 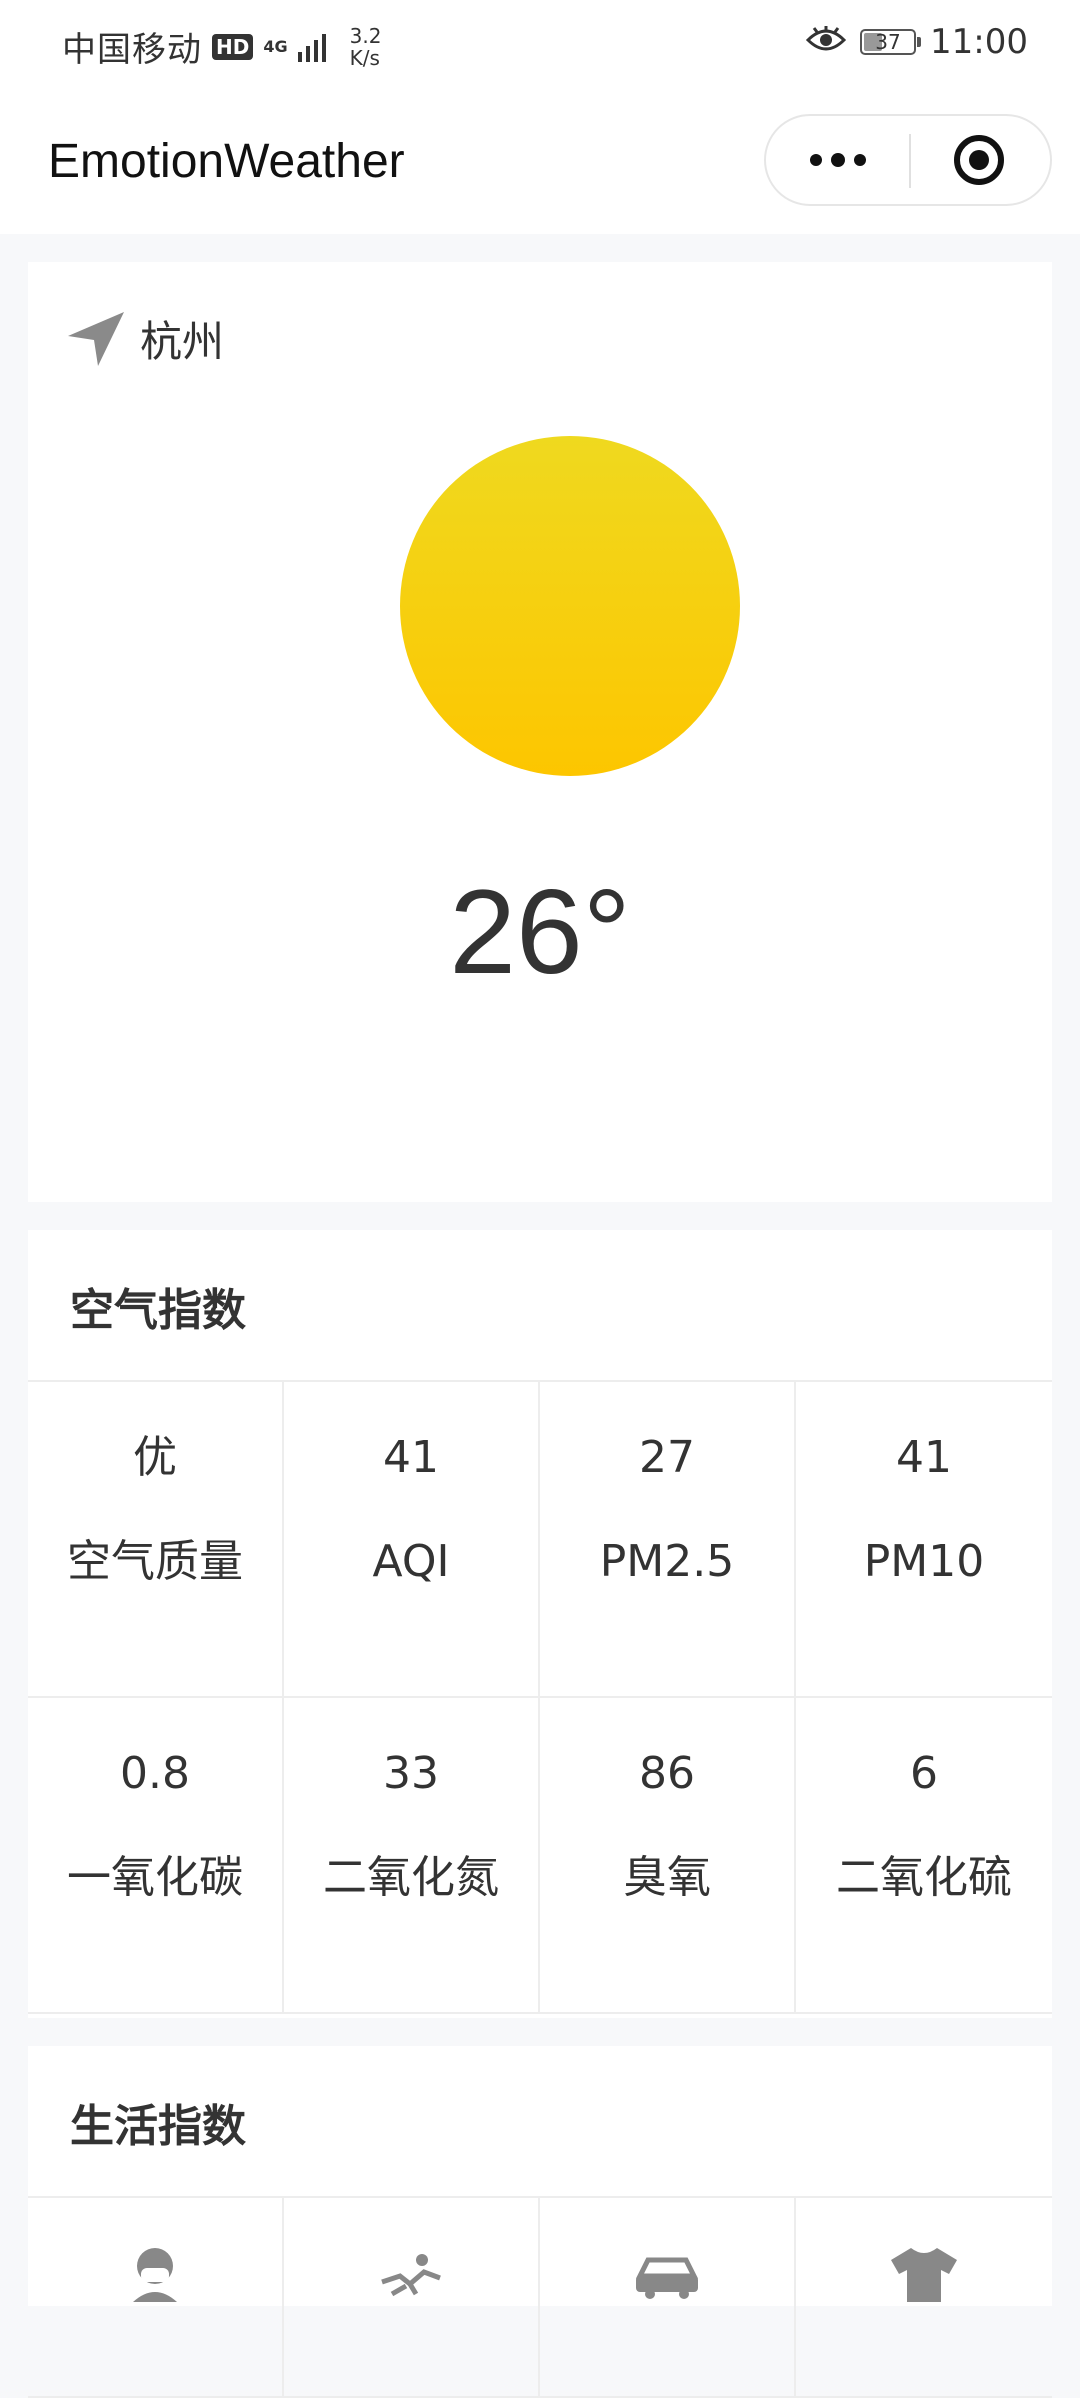 I want to click on air-label: 空气质量, so click(x=155, y=1561).